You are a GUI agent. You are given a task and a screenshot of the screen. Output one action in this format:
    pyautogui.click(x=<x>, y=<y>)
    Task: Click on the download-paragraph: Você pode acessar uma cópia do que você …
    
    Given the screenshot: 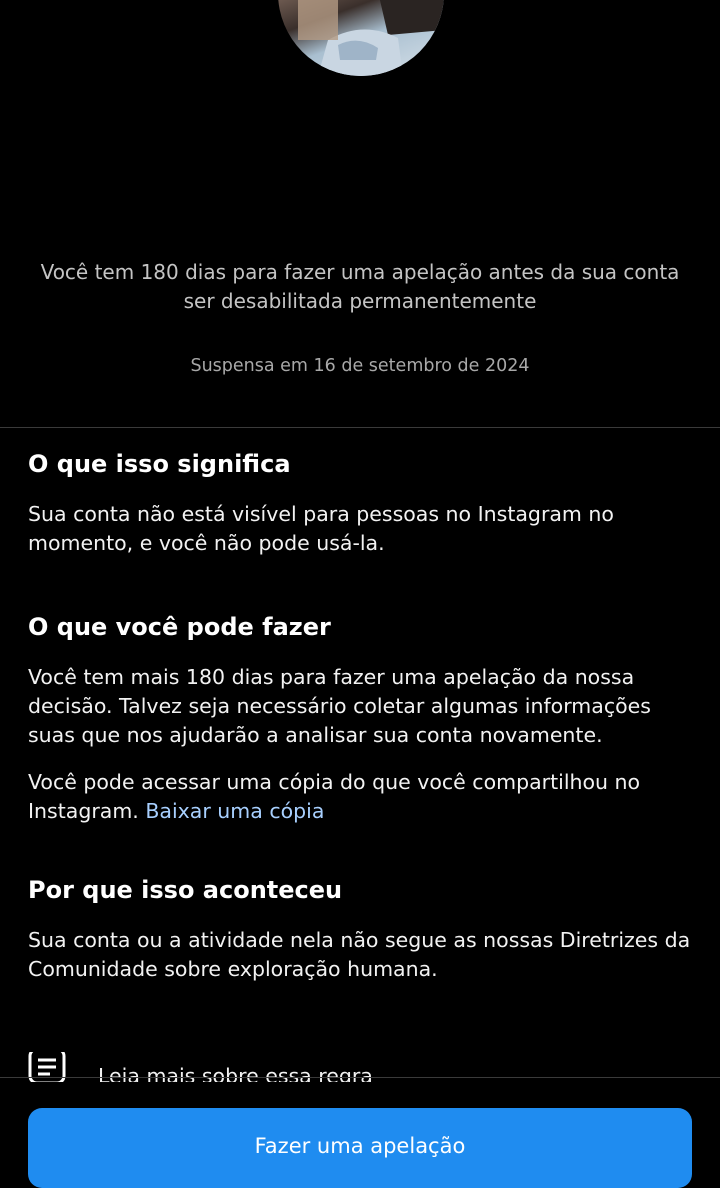 What is the action you would take?
    pyautogui.click(x=360, y=797)
    